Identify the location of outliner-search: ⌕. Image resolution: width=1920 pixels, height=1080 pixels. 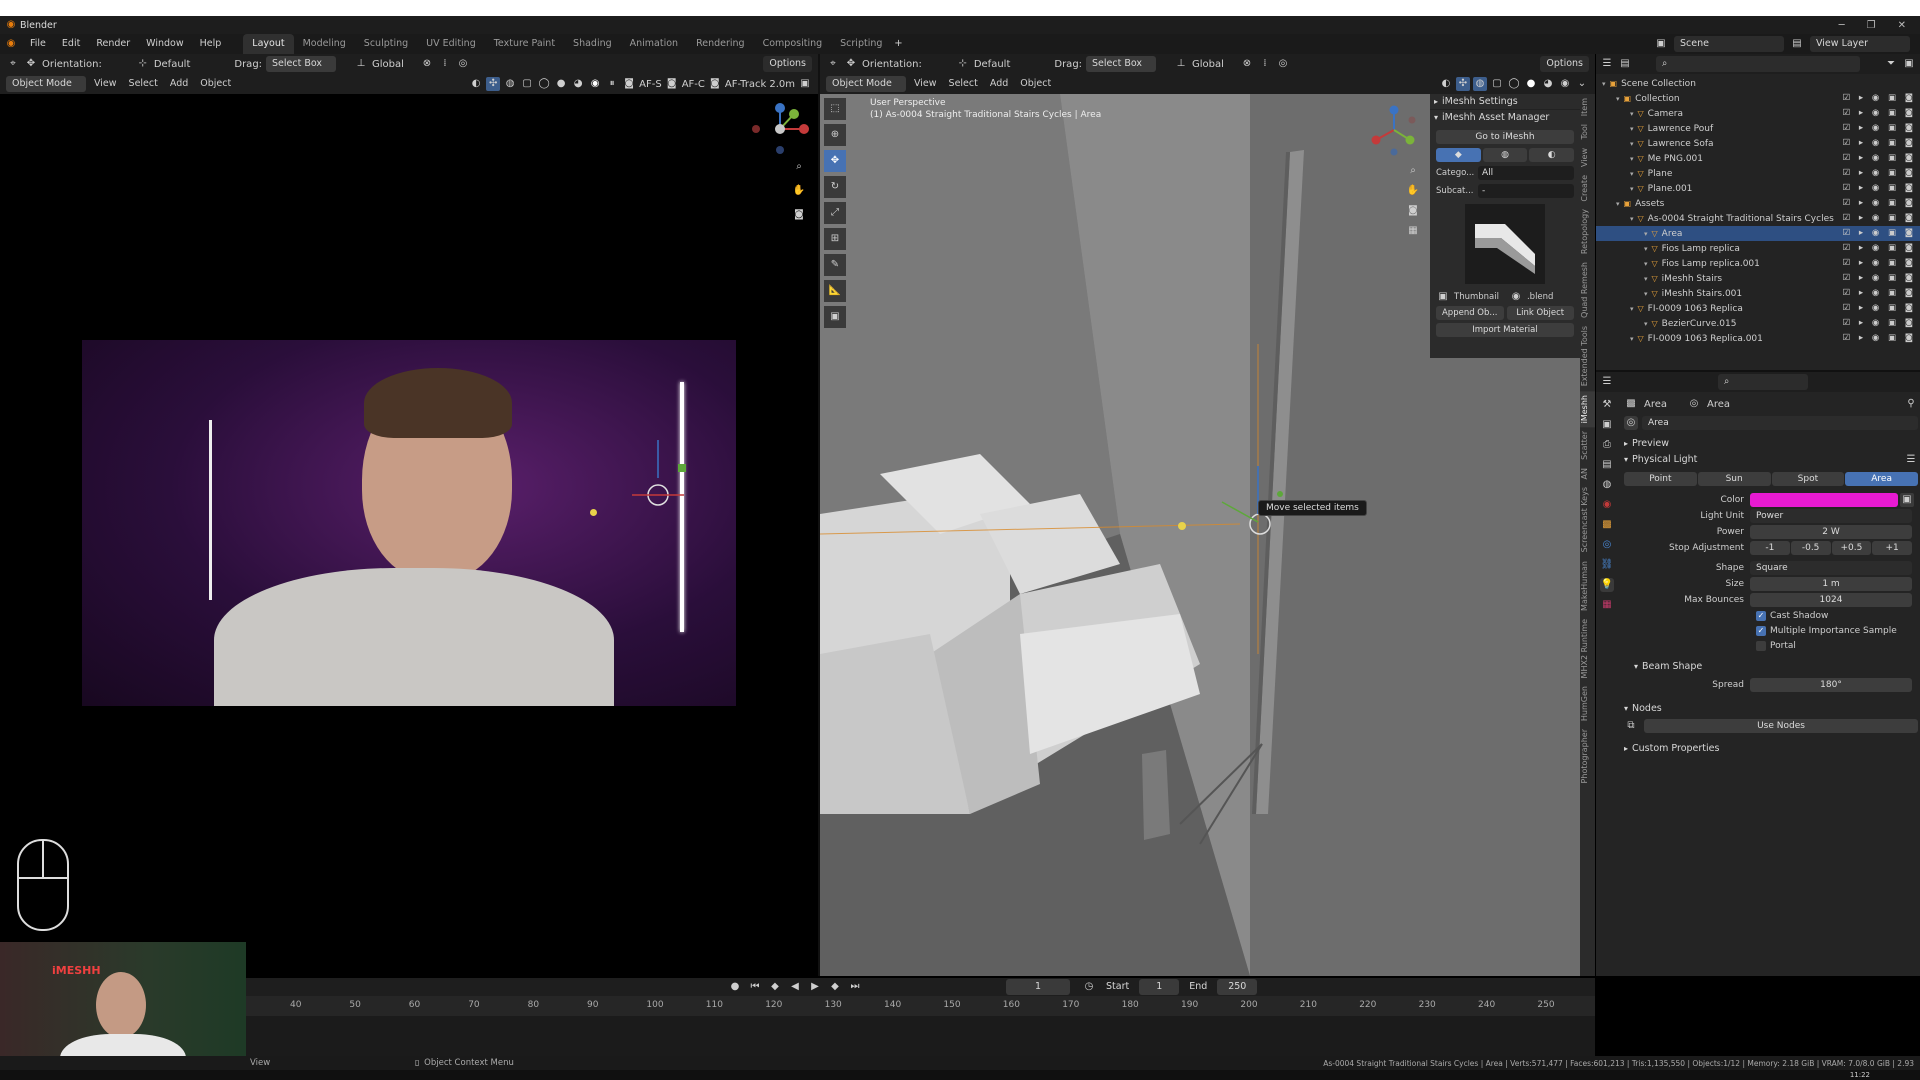
(1758, 64).